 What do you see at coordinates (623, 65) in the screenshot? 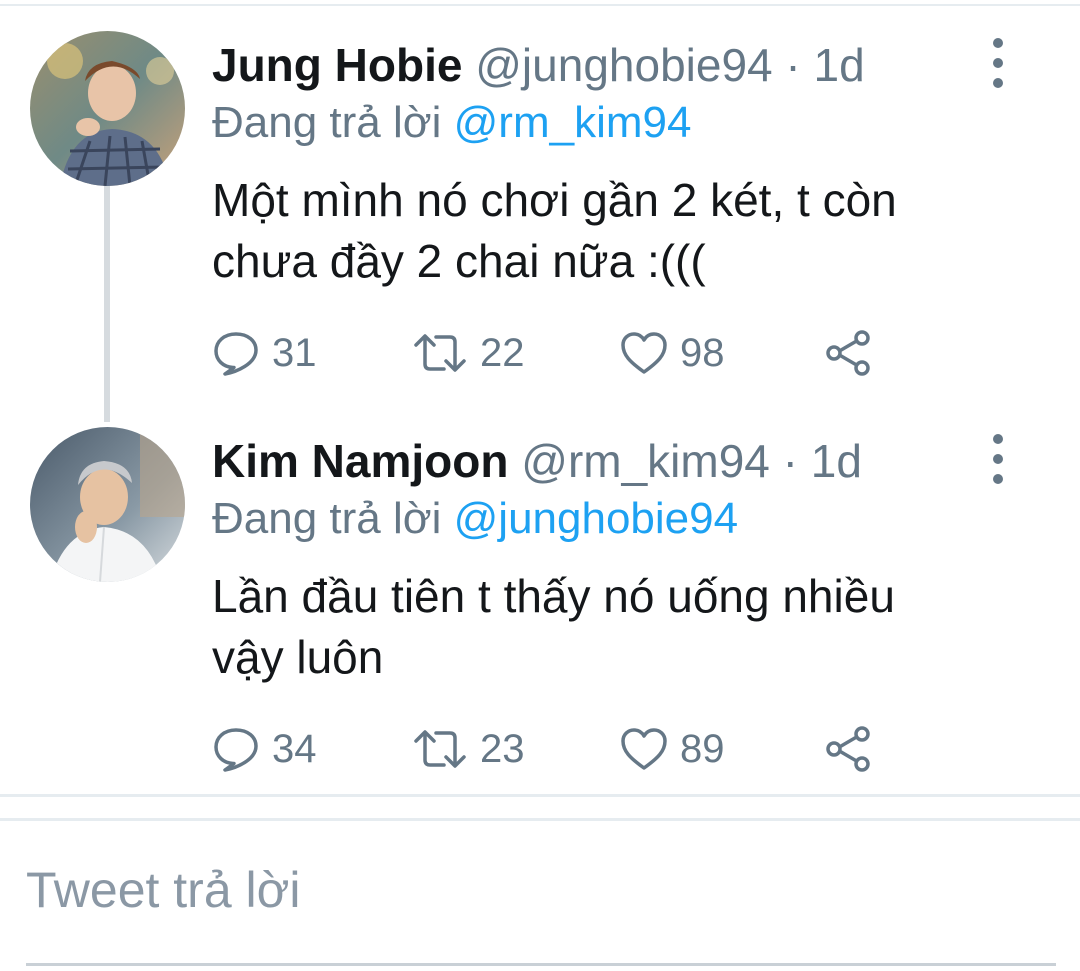
I see `author-handle: @junghobie94` at bounding box center [623, 65].